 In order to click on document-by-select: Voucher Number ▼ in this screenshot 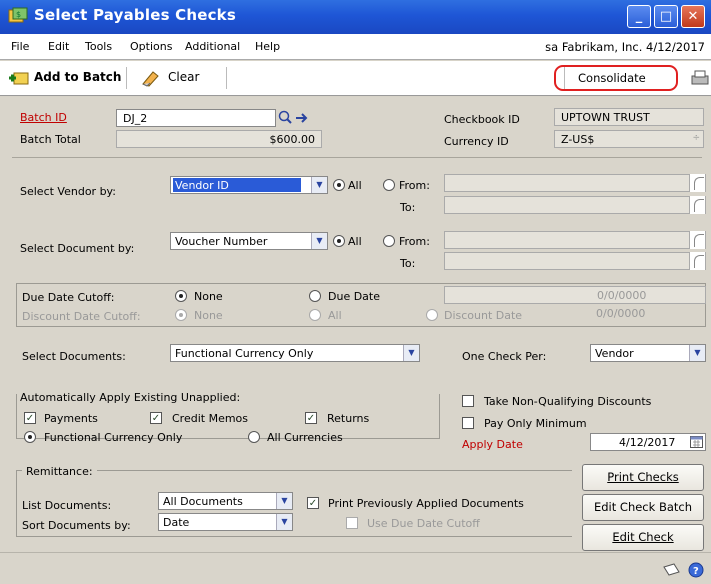, I will do `click(249, 241)`.